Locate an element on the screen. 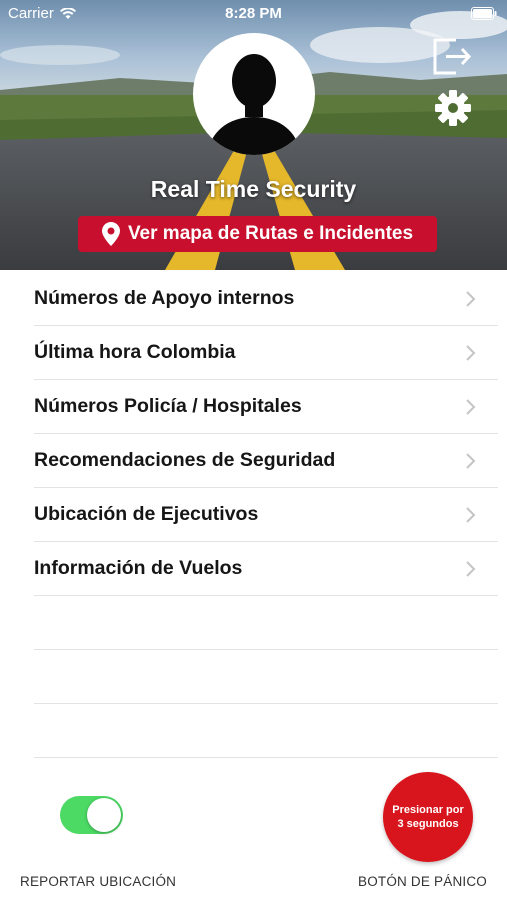  status-bar: Carrier 8:28 PM is located at coordinates (253, 14).